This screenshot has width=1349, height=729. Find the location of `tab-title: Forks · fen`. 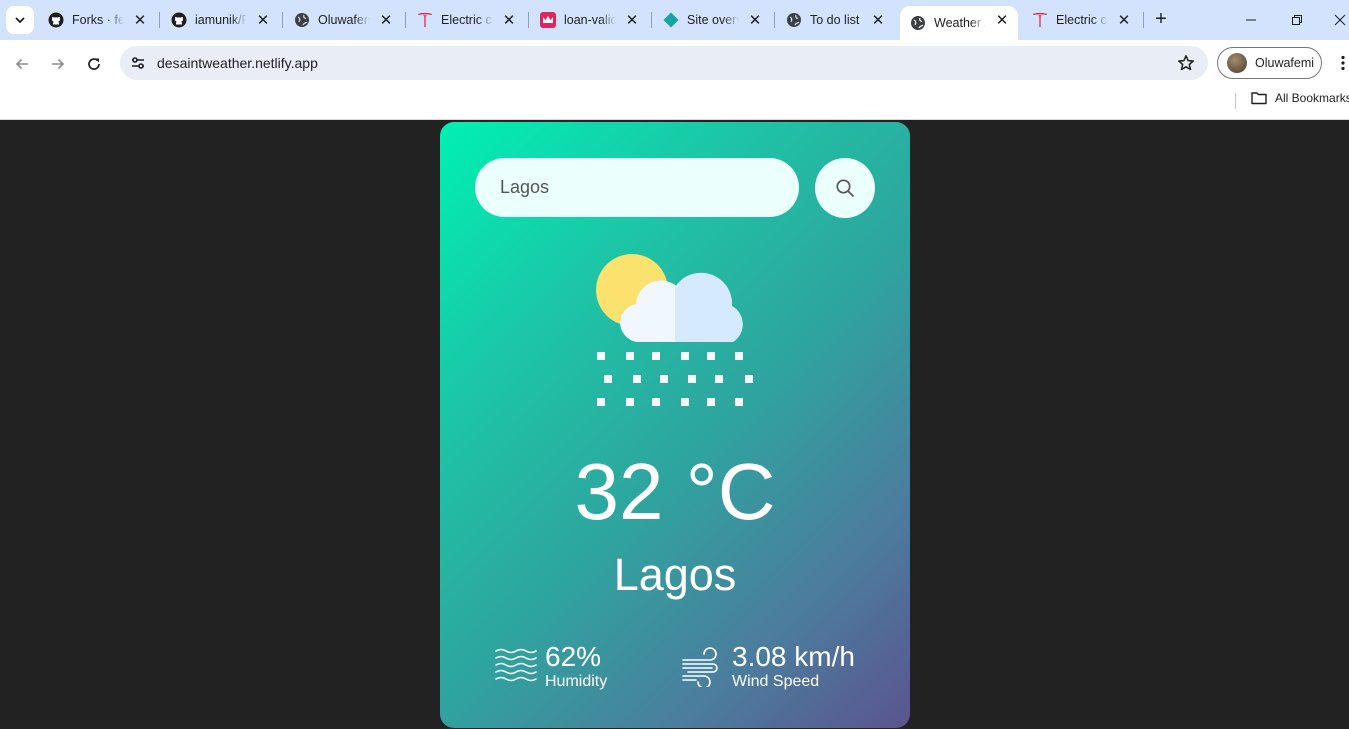

tab-title: Forks · fen is located at coordinates (98, 20).